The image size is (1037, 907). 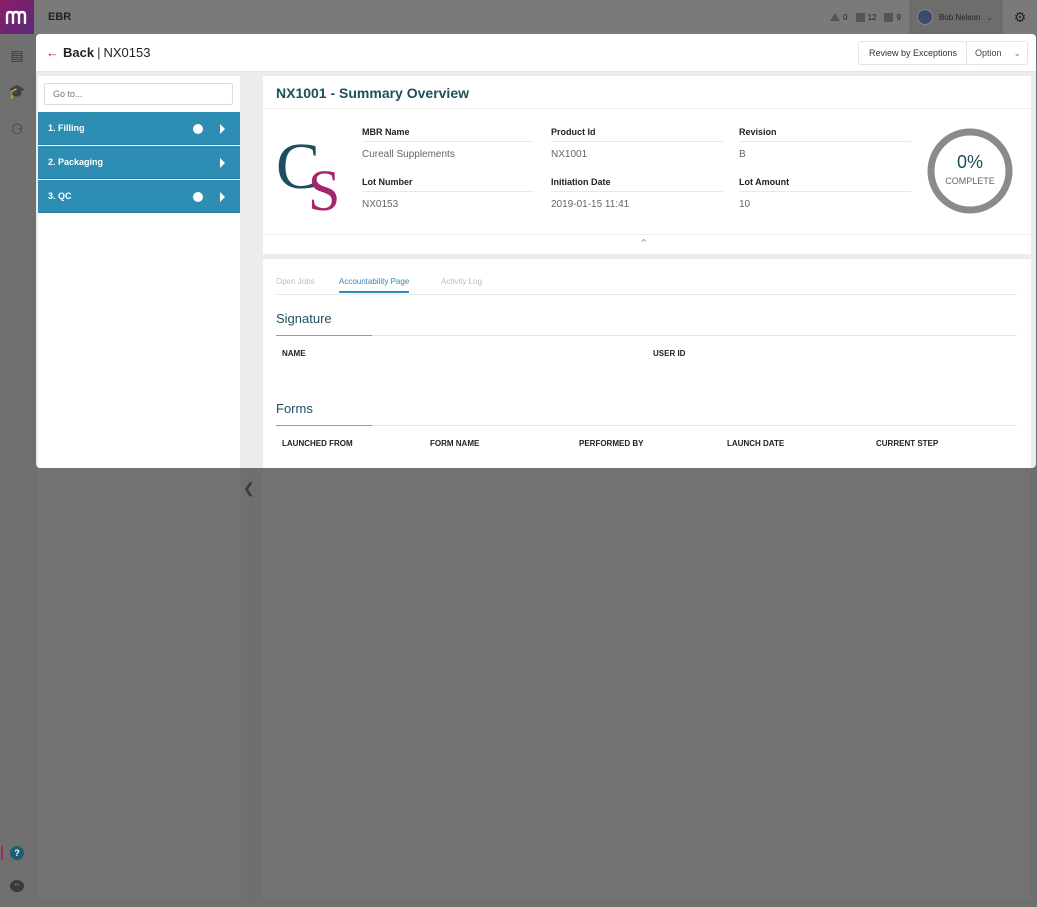 I want to click on app-title: EBR, so click(x=60, y=17).